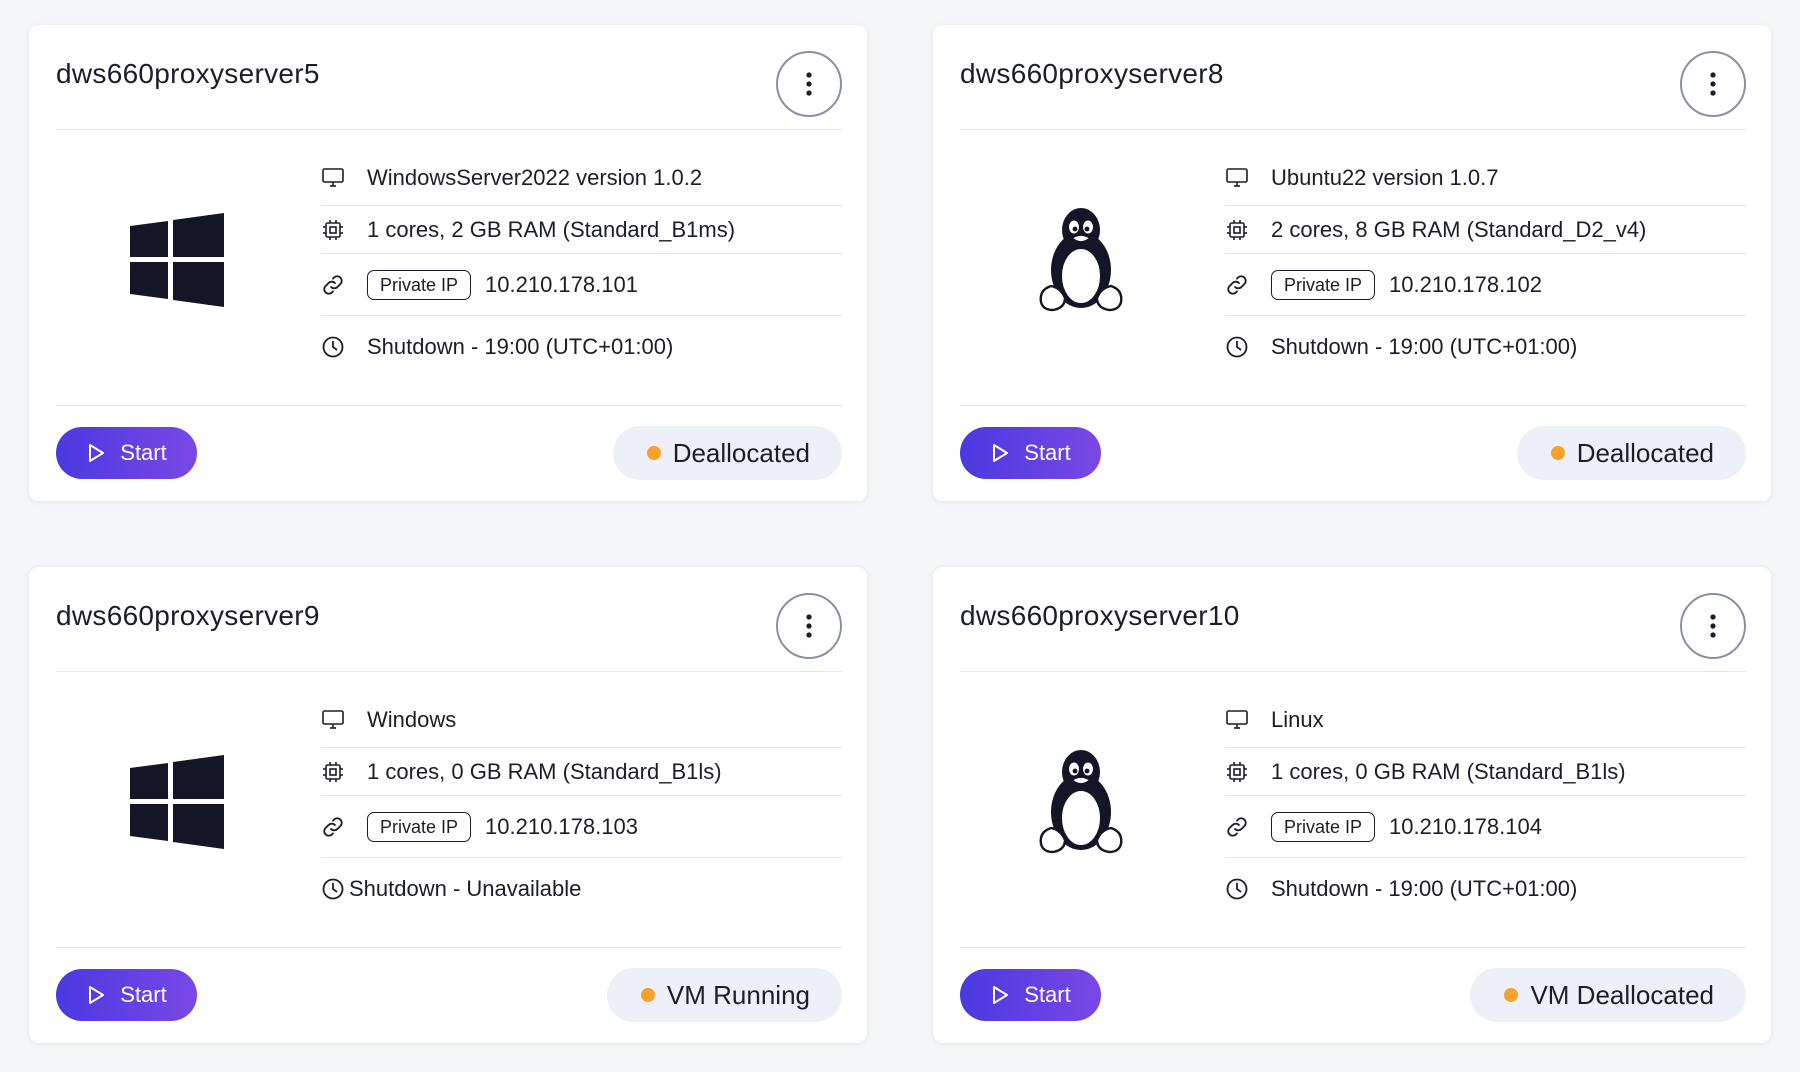  What do you see at coordinates (412, 719) in the screenshot?
I see `image-text: Windows` at bounding box center [412, 719].